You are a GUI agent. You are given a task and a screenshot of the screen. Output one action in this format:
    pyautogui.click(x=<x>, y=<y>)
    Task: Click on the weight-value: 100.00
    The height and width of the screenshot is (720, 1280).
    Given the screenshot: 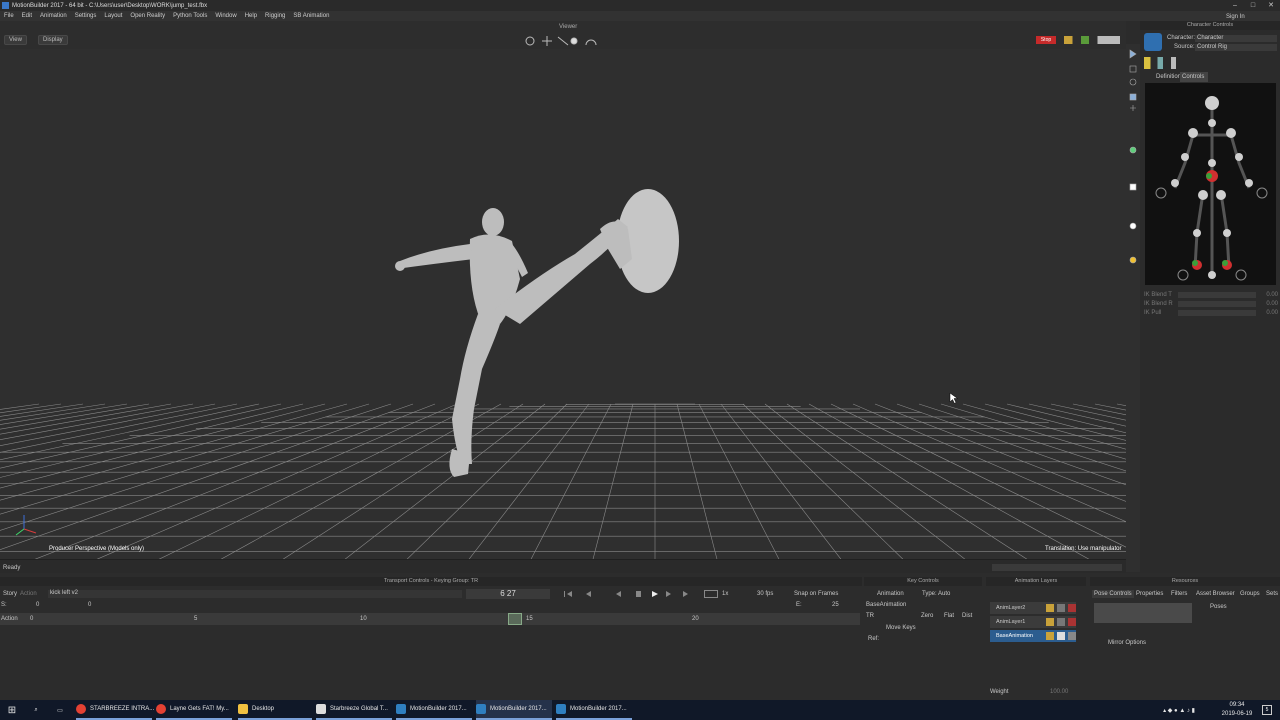 What is the action you would take?
    pyautogui.click(x=1059, y=692)
    